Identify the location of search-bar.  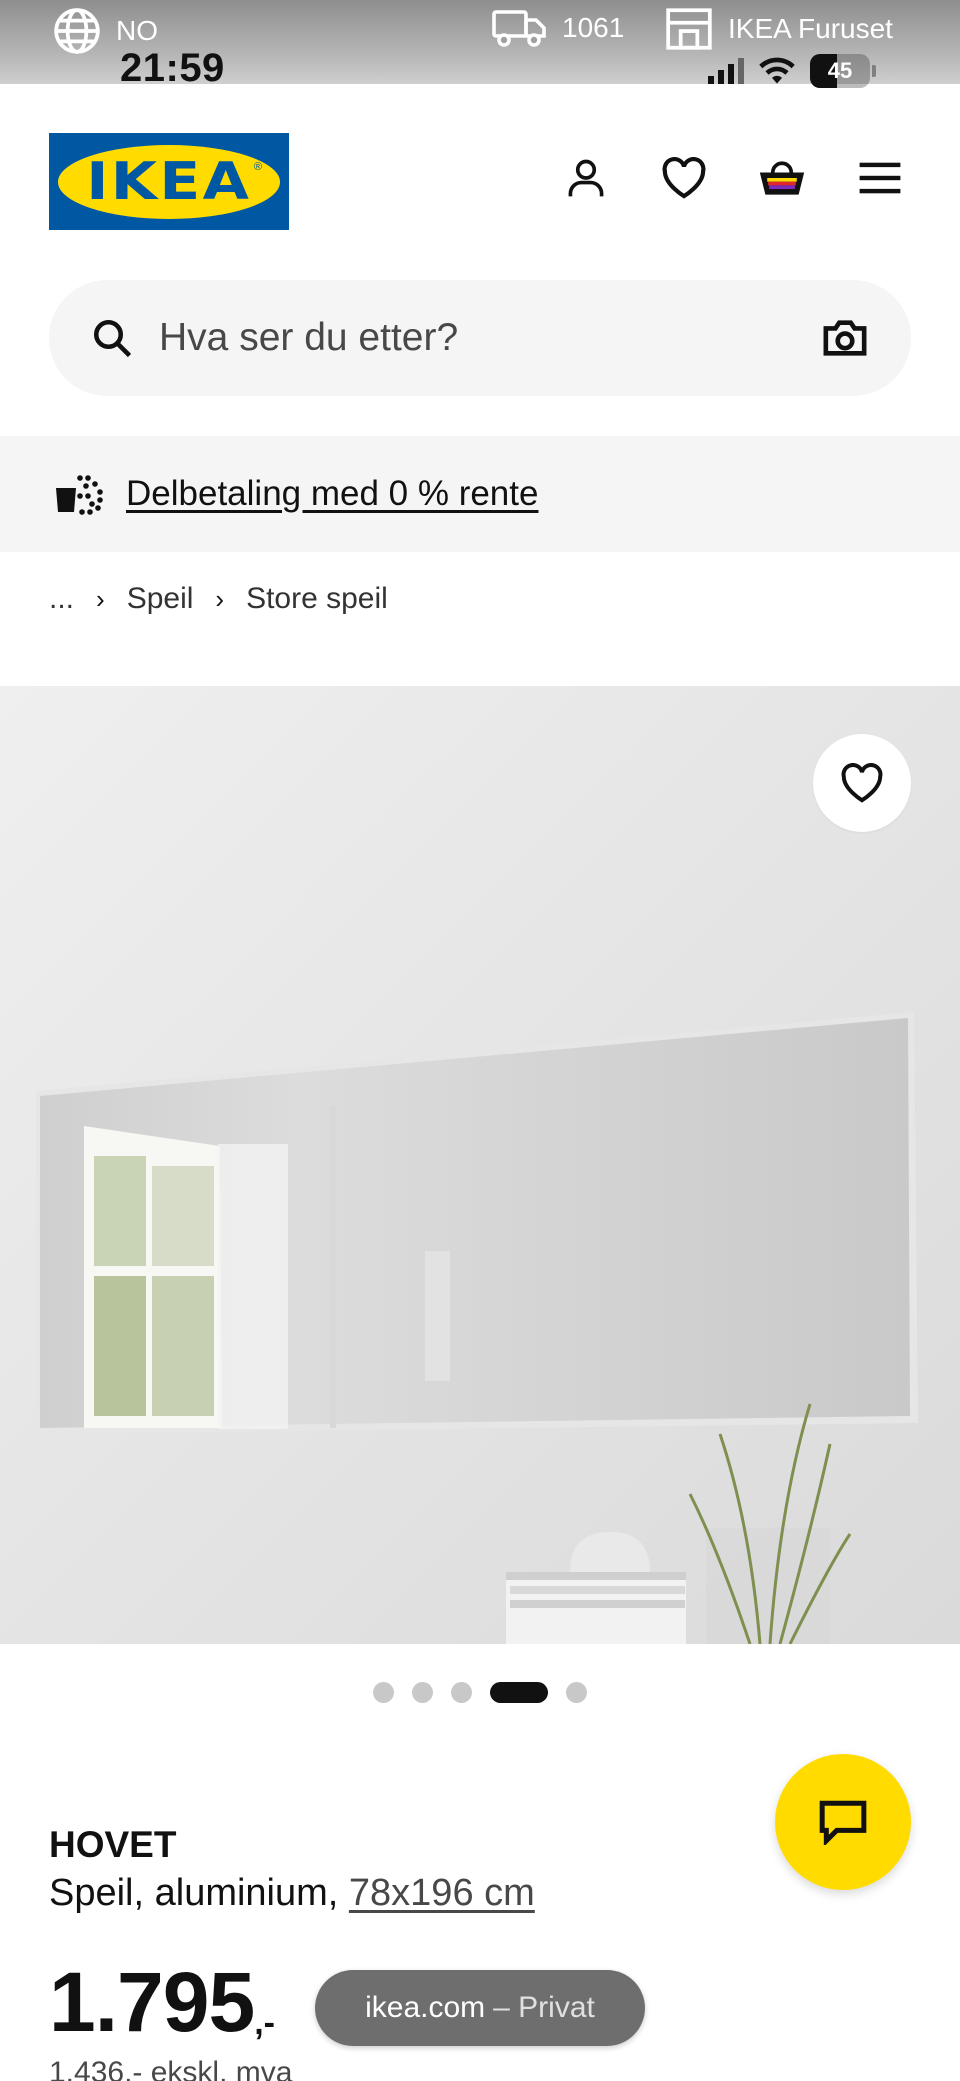
(480, 338).